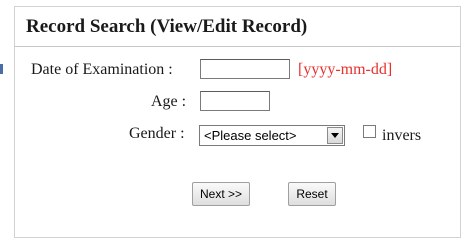 This screenshot has height=244, width=462. Describe the element at coordinates (169, 101) in the screenshot. I see `age-label: Age :` at that location.